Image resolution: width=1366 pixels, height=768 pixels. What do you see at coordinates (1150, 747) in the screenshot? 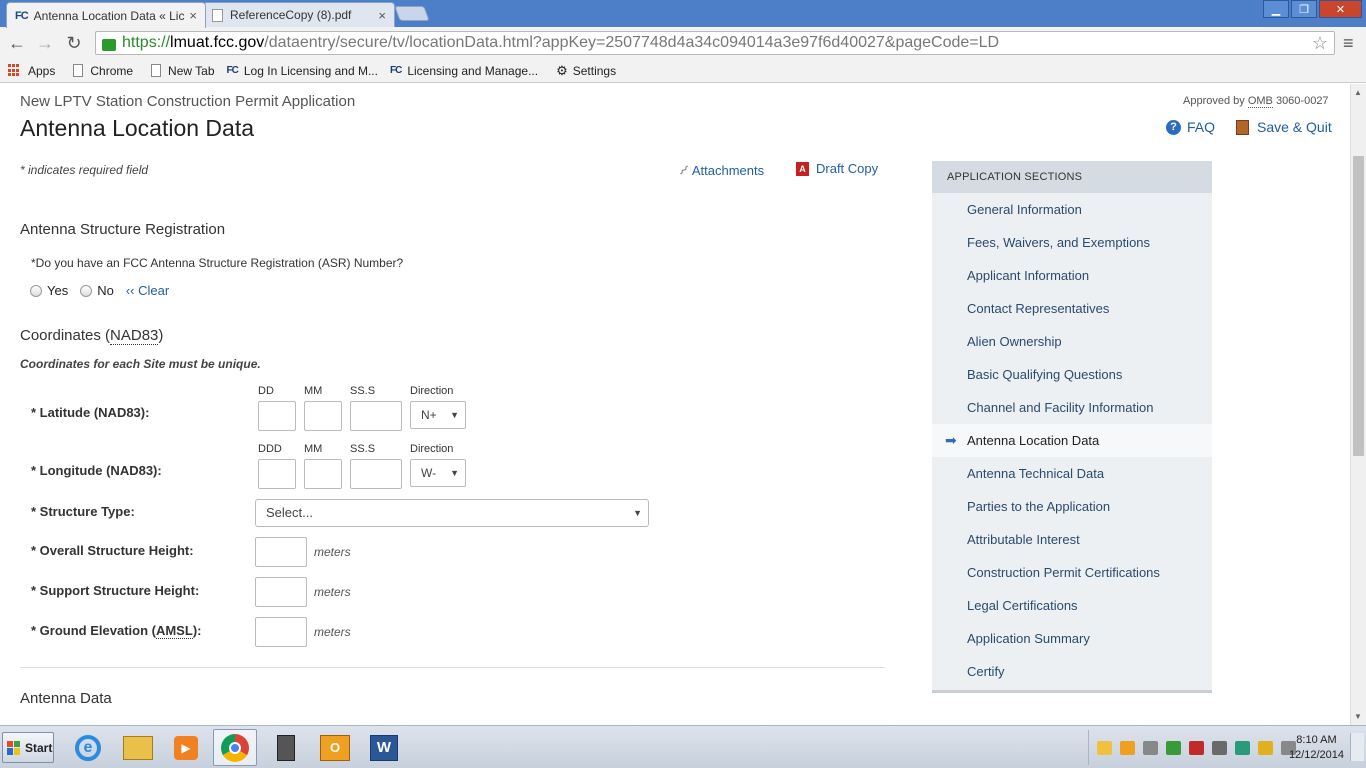
I see `network-tray-icon` at bounding box center [1150, 747].